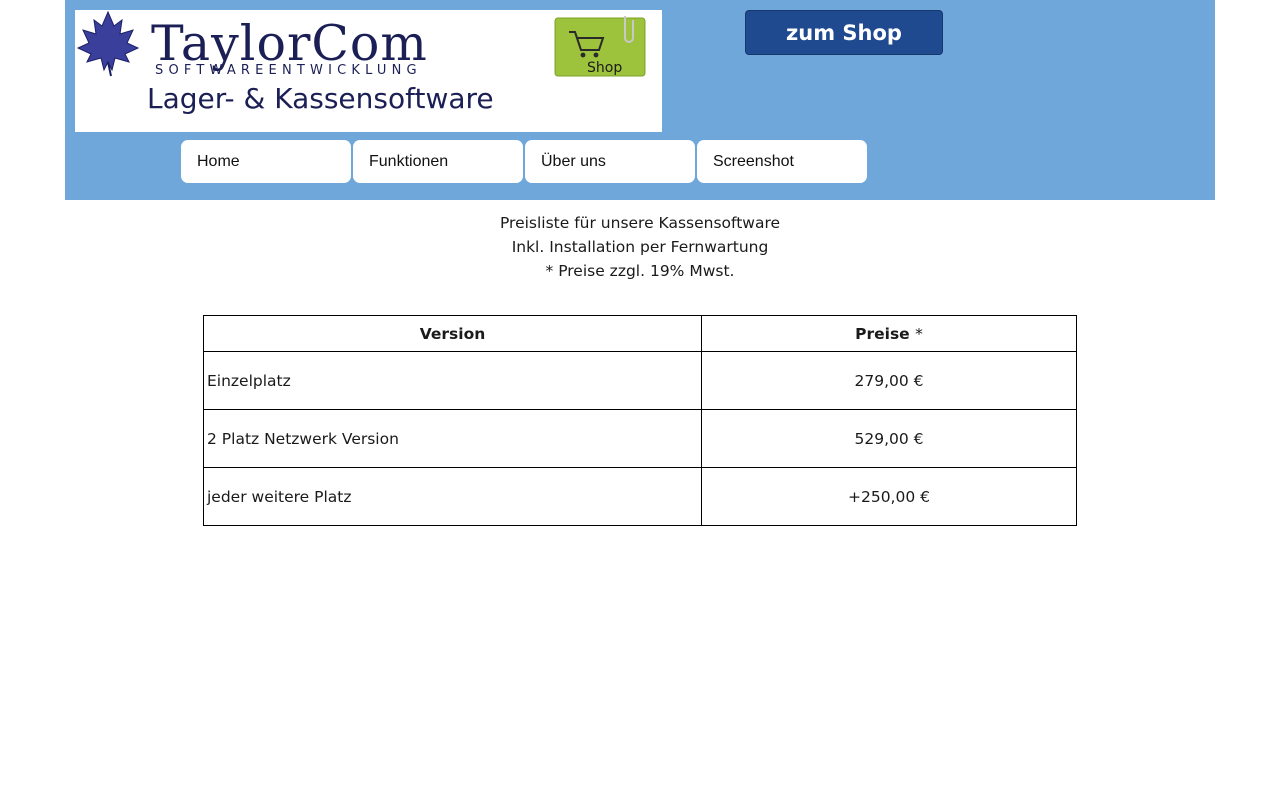  I want to click on nav-item-funktionen: Funktionen, so click(438, 161).